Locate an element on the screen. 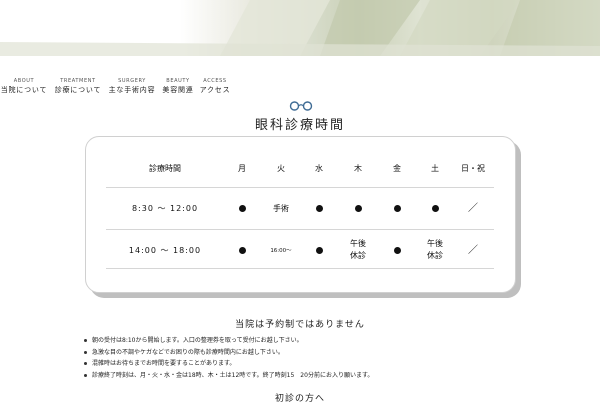  page-title: 眼科診療時間 is located at coordinates (299, 125).